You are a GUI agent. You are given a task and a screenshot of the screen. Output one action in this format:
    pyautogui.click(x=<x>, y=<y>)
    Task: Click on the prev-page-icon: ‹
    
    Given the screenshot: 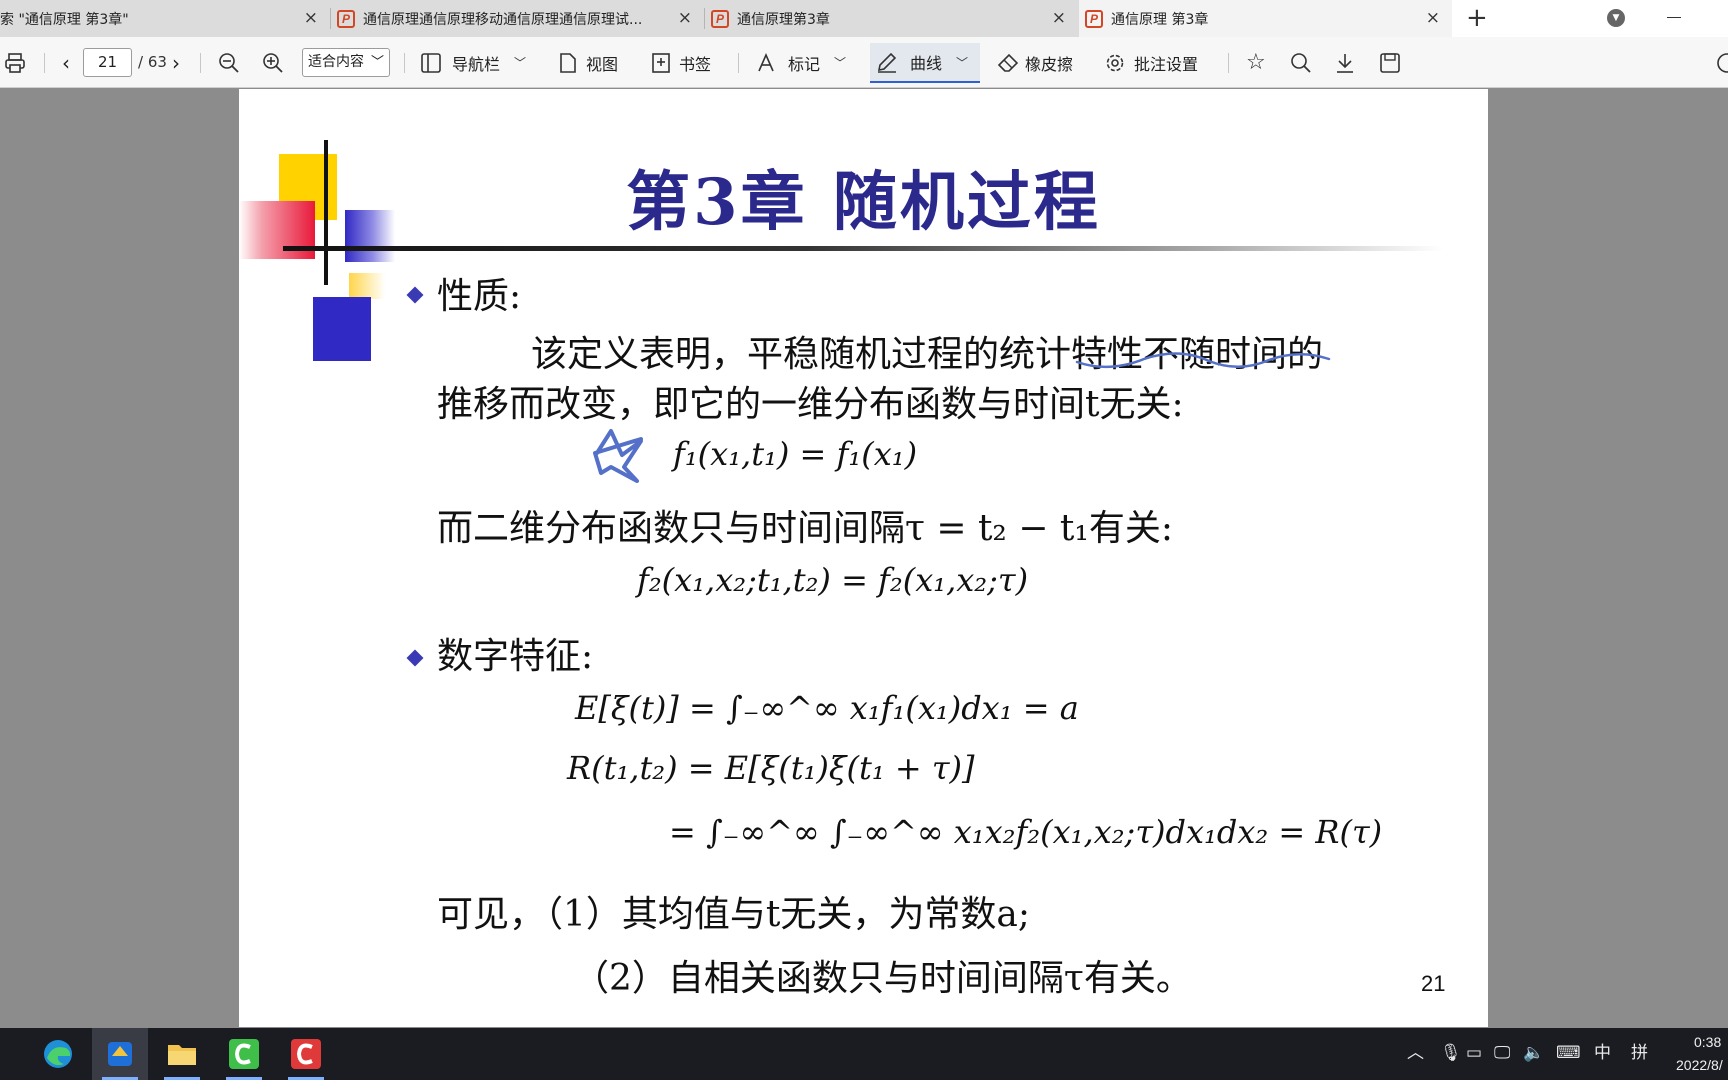 What is the action you would take?
    pyautogui.click(x=66, y=62)
    